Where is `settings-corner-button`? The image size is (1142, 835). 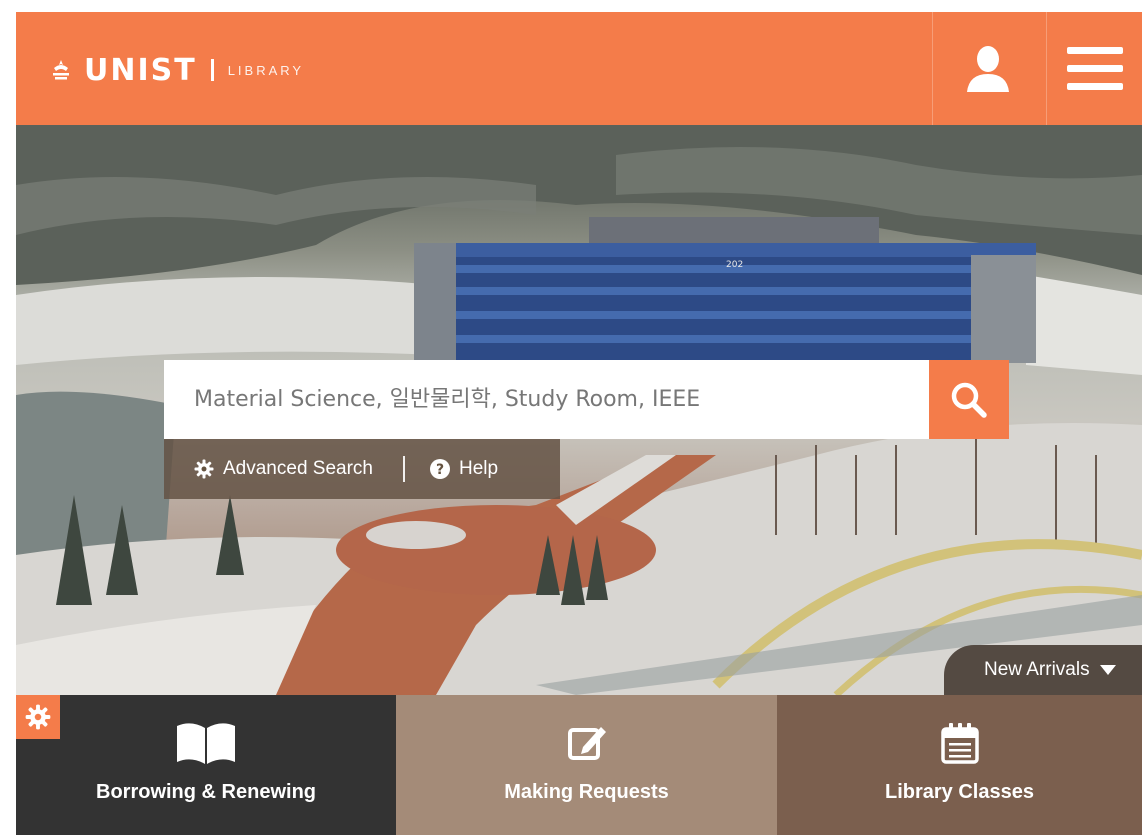
settings-corner-button is located at coordinates (38, 717).